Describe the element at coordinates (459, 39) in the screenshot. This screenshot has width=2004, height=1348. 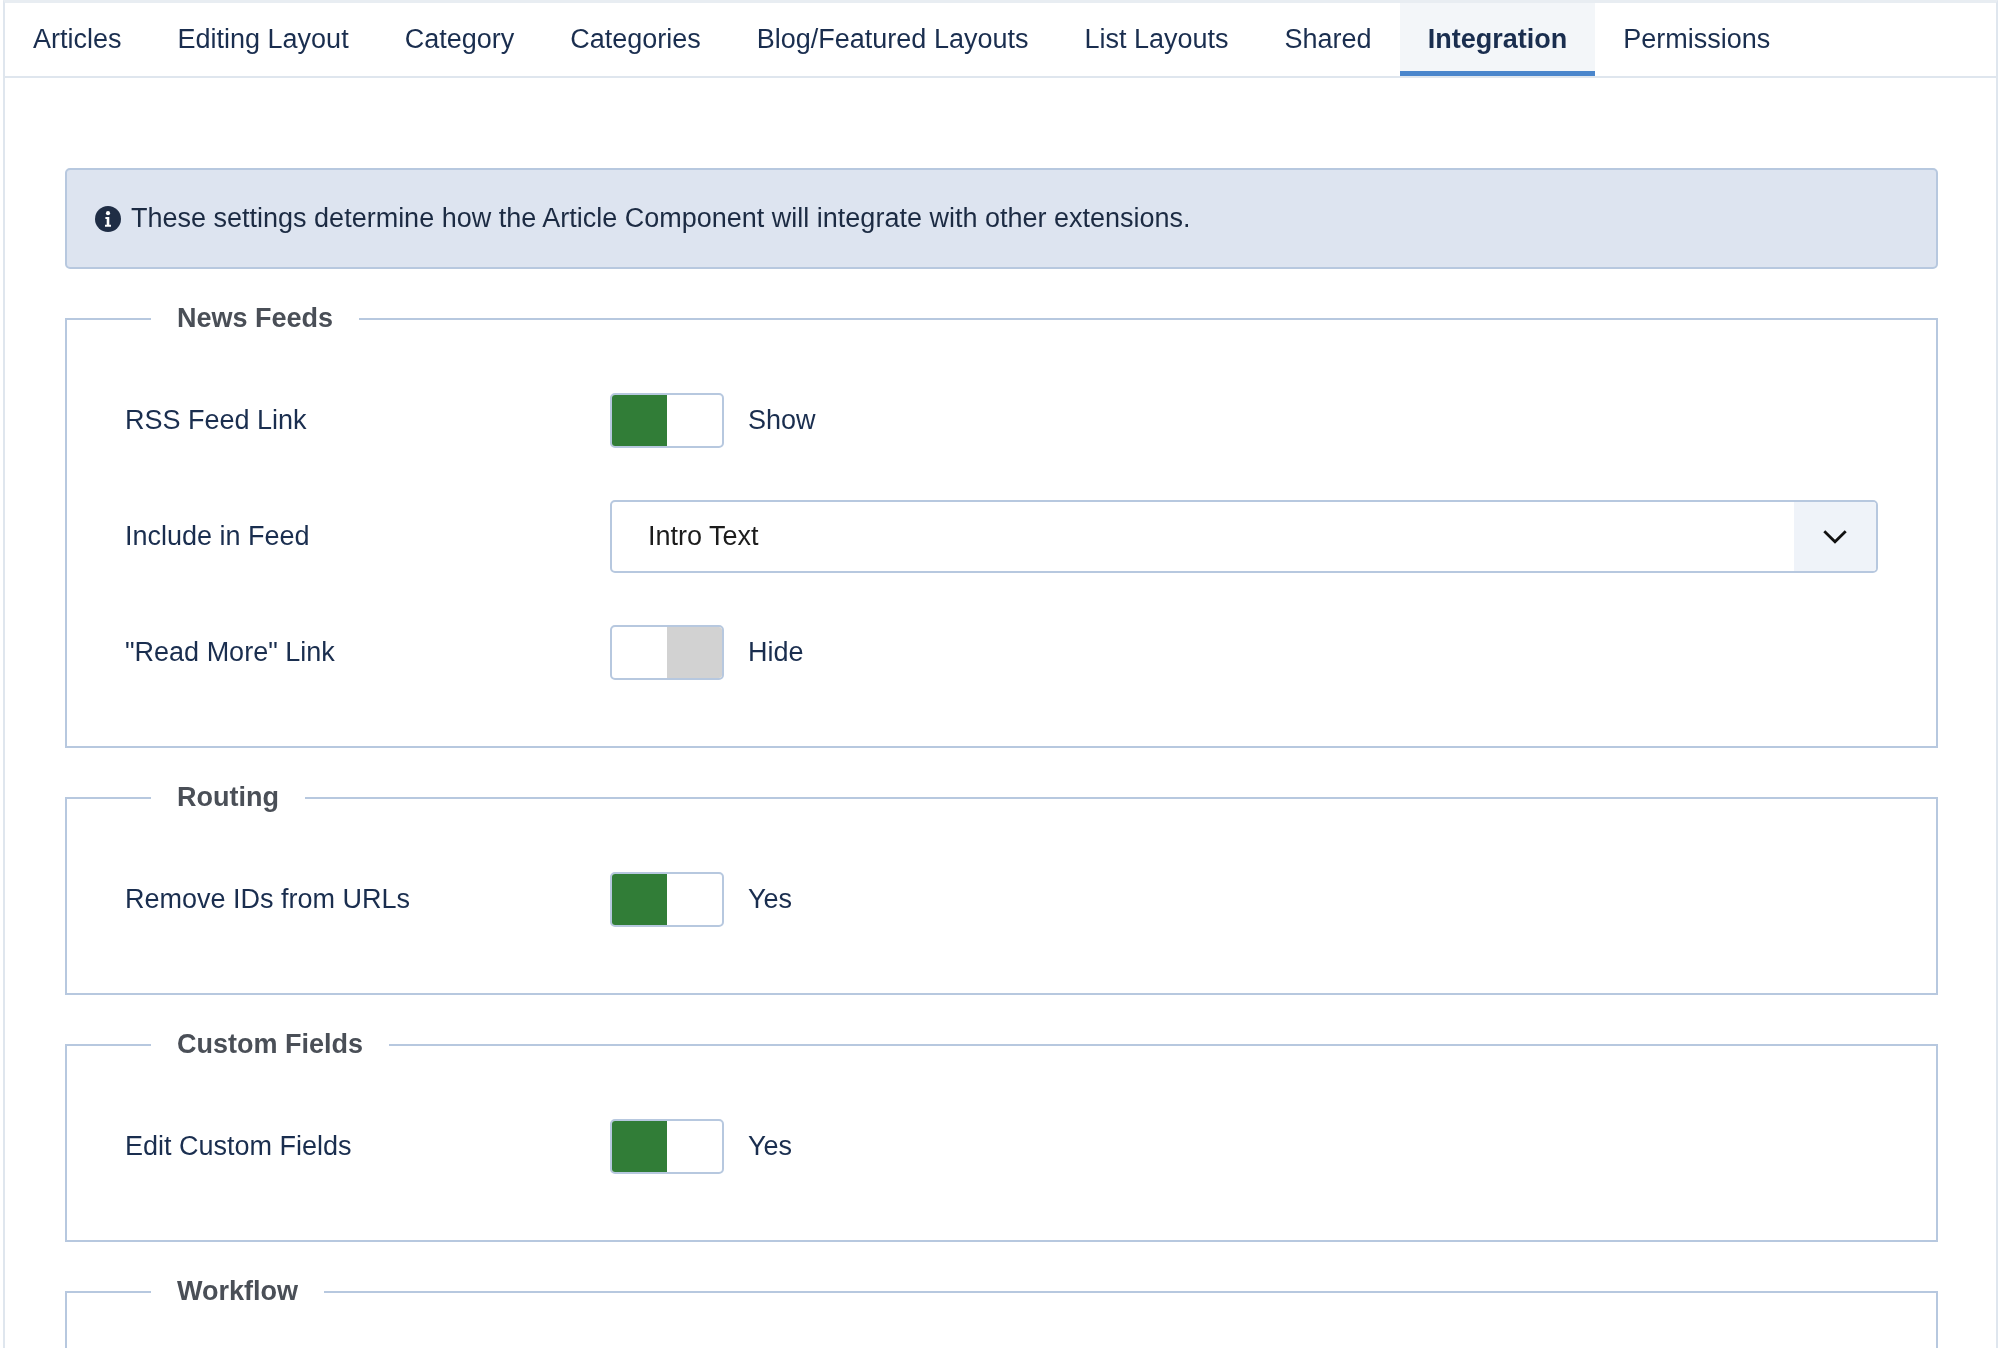
I see `tab: Category` at that location.